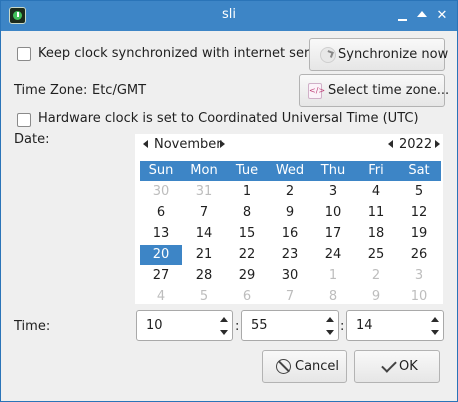 The height and width of the screenshot is (402, 458). I want to click on maximize-button, so click(422, 16).